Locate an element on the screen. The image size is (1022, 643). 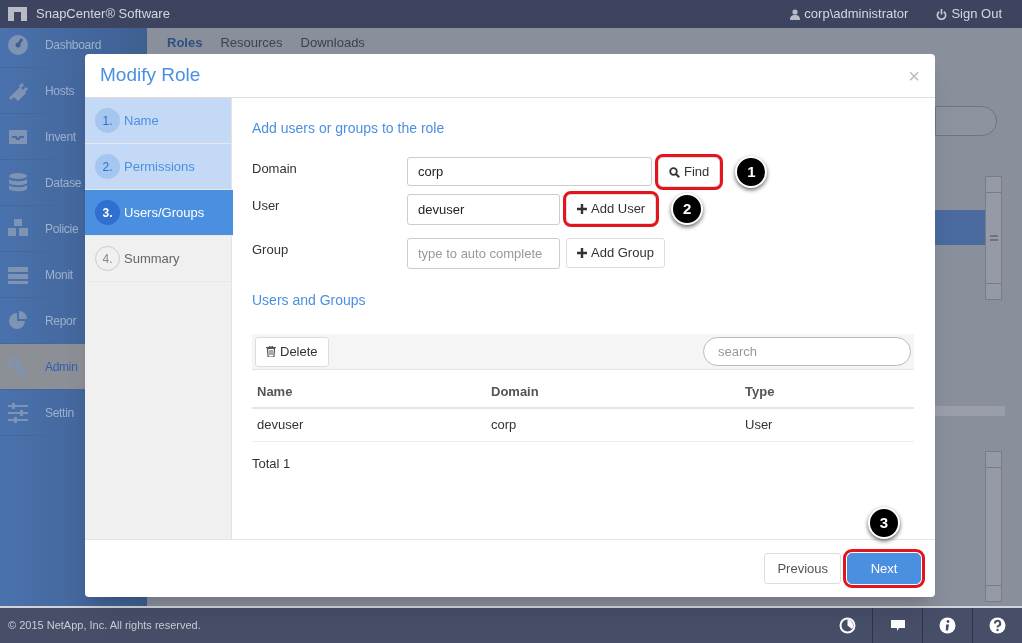
page-tab: Downloads is located at coordinates (332, 43).